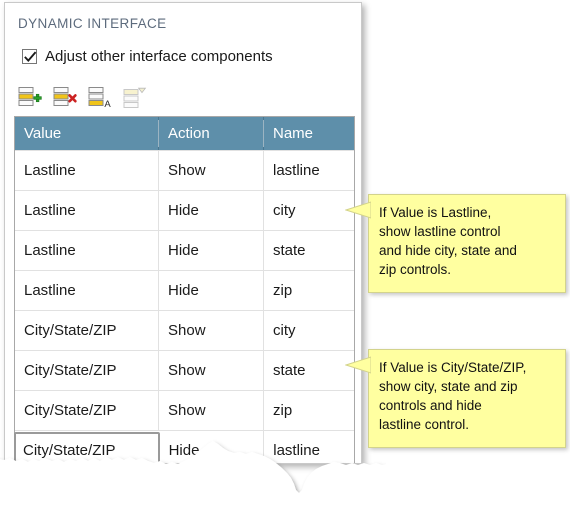 The image size is (570, 519). I want to click on table-row: Lastline Hide state, so click(184, 250).